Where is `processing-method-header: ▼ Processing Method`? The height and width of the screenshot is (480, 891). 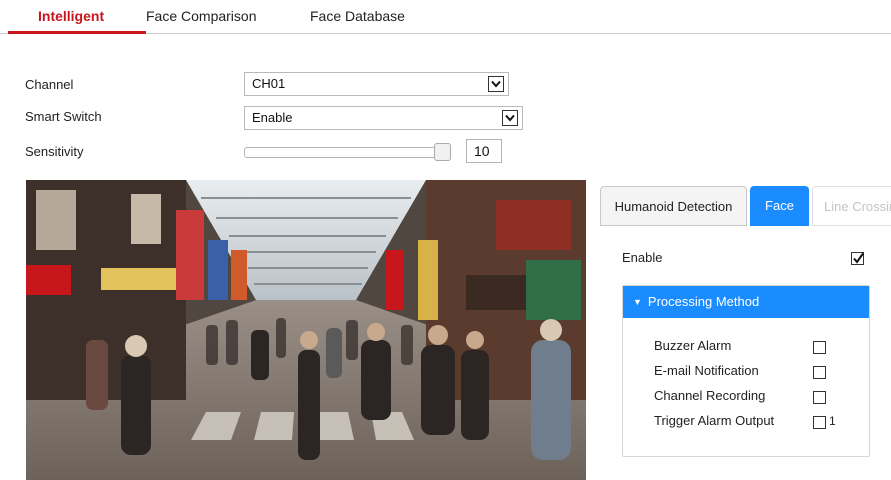 processing-method-header: ▼ Processing Method is located at coordinates (746, 302).